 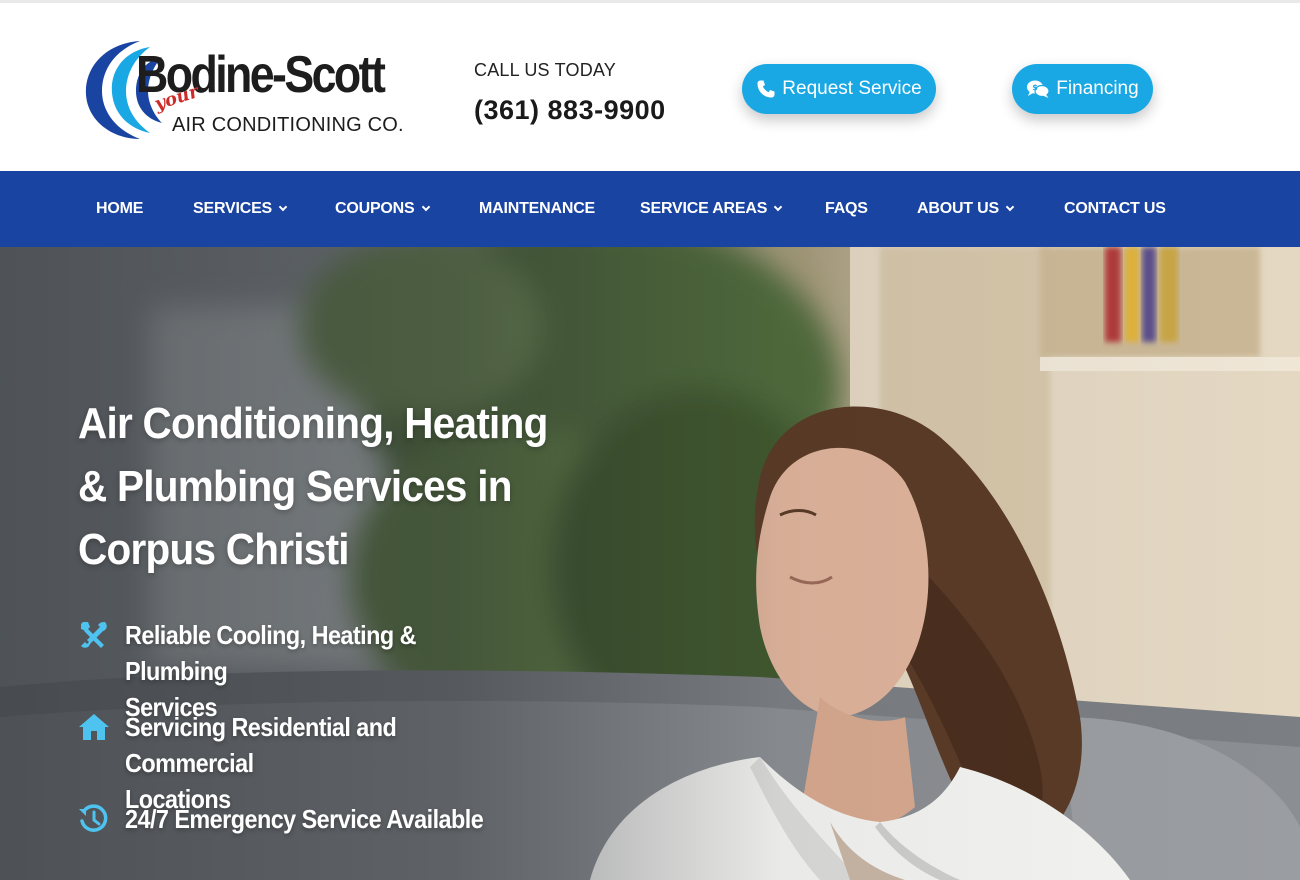 What do you see at coordinates (766, 89) in the screenshot?
I see `phone-icon` at bounding box center [766, 89].